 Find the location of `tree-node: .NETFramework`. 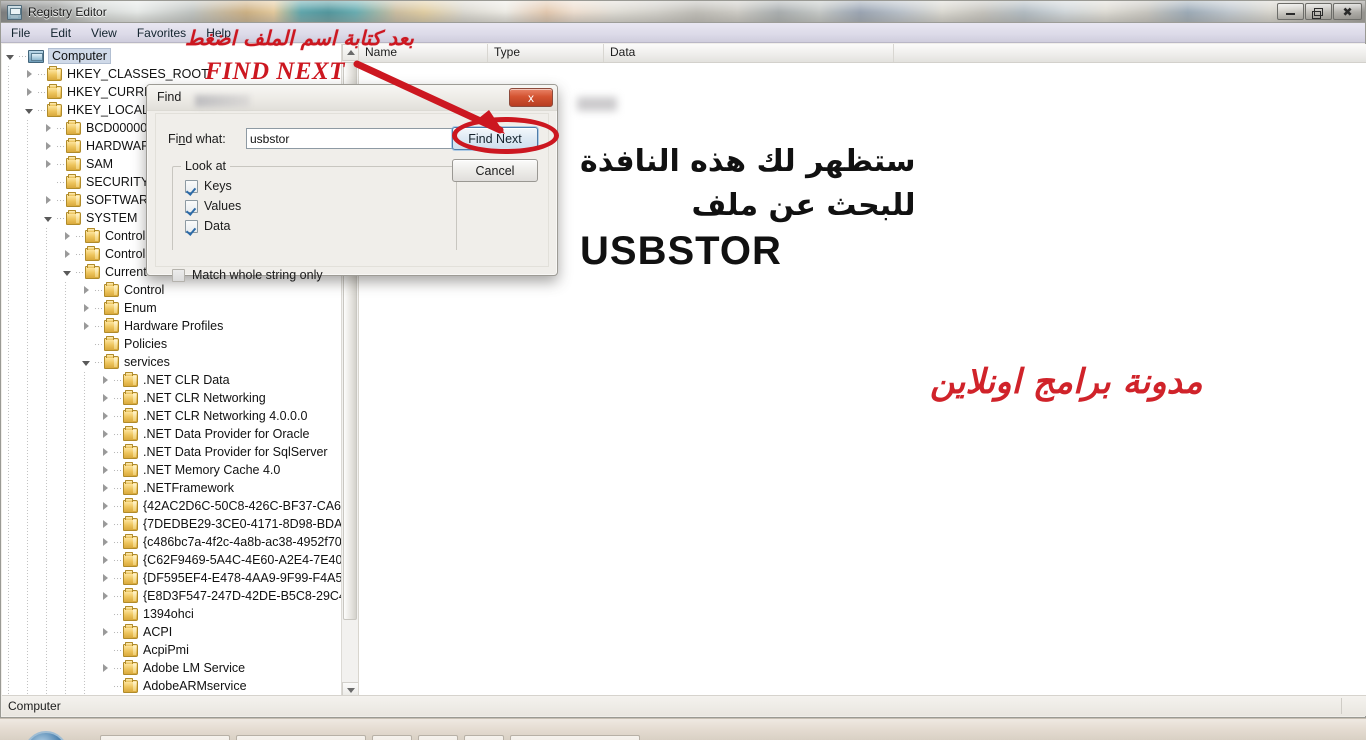

tree-node: .NETFramework is located at coordinates (171, 488).